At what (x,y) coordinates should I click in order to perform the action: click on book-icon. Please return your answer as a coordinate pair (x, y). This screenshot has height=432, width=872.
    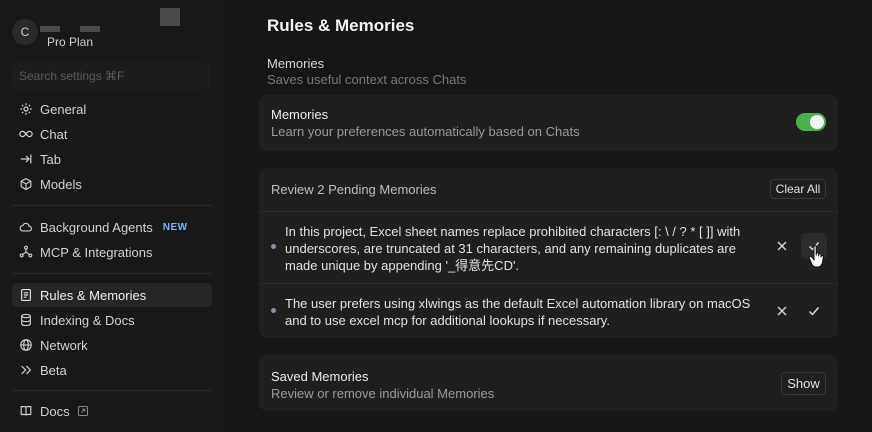
    Looking at the image, I should click on (26, 411).